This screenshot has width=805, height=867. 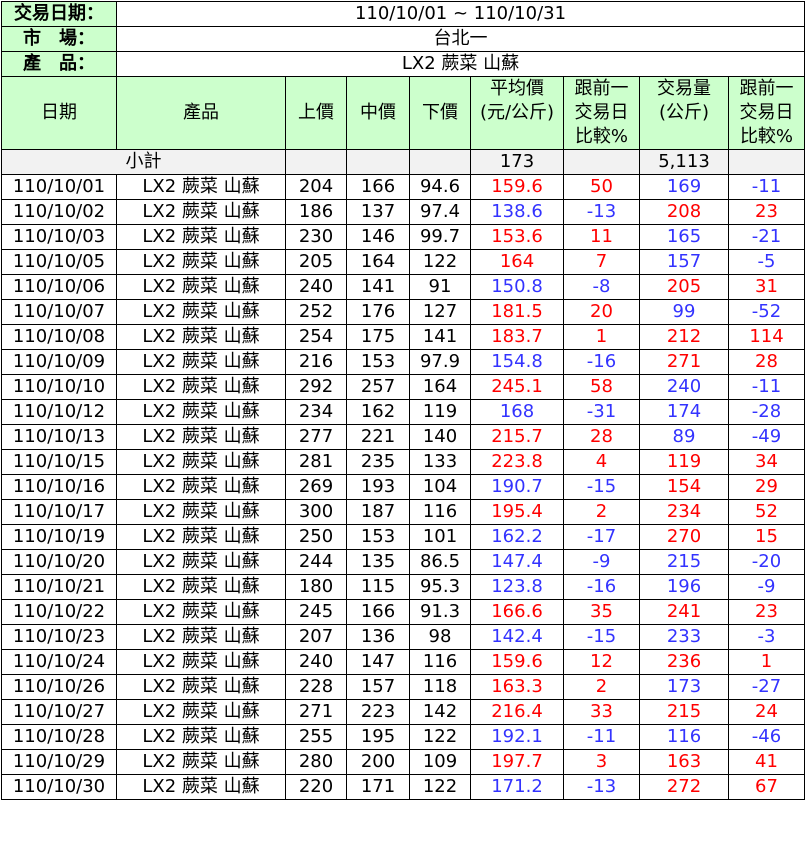 I want to click on cell-vol-change: -9, so click(x=766, y=587).